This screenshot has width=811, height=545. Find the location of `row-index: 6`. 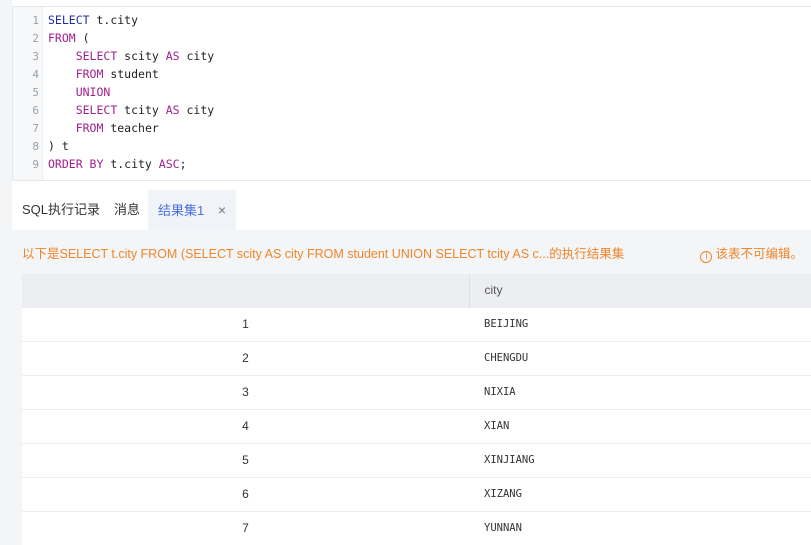

row-index: 6 is located at coordinates (245, 493).